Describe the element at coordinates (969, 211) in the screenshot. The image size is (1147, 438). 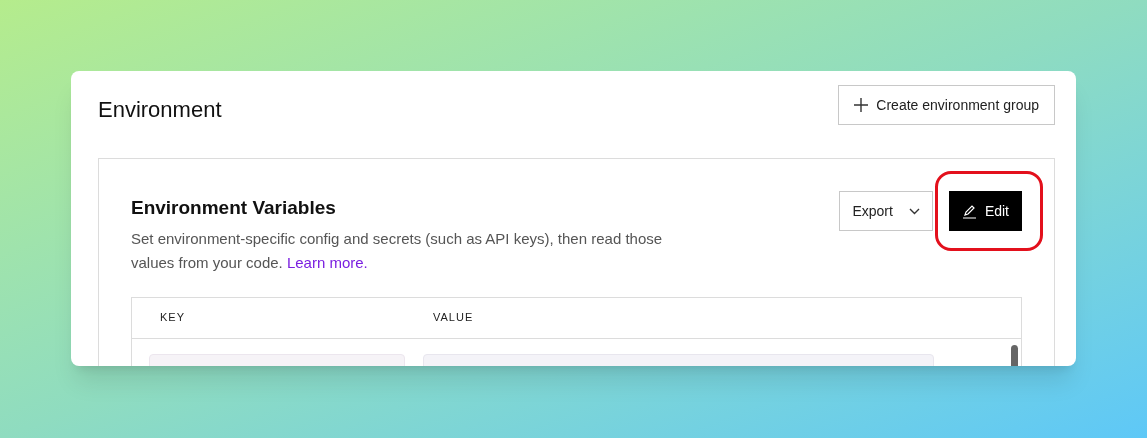
I see `pencil-icon` at that location.